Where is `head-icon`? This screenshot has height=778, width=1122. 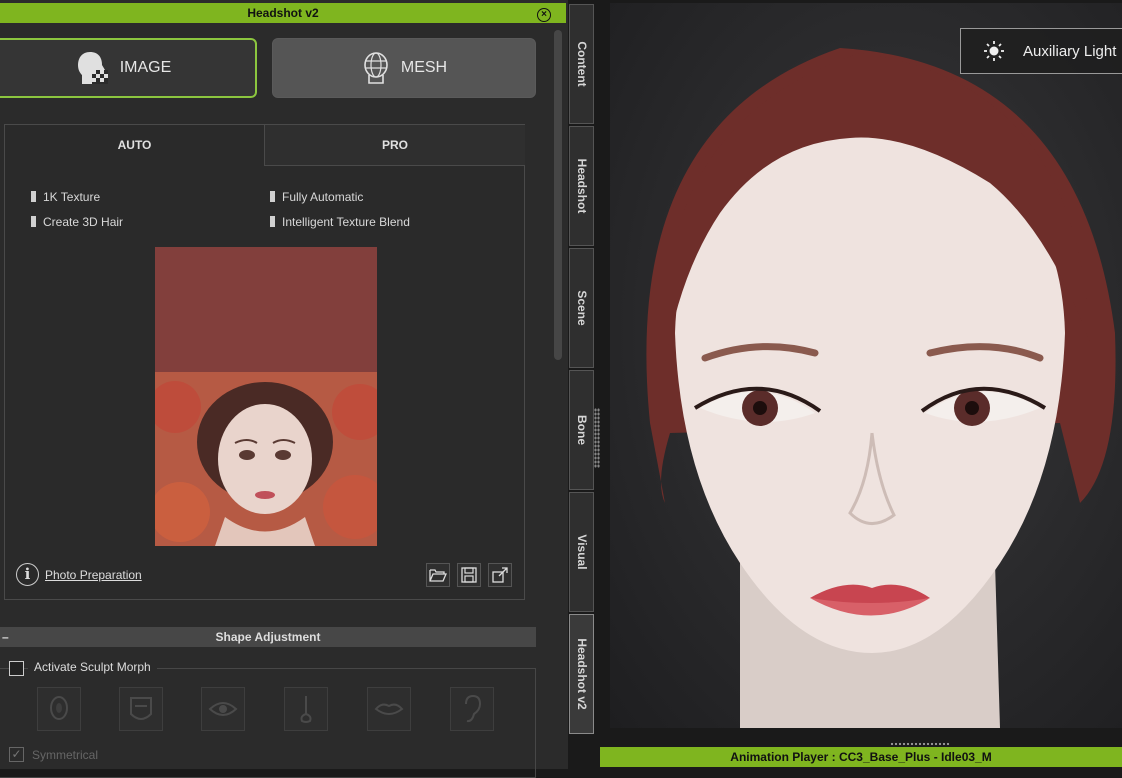 head-icon is located at coordinates (59, 708).